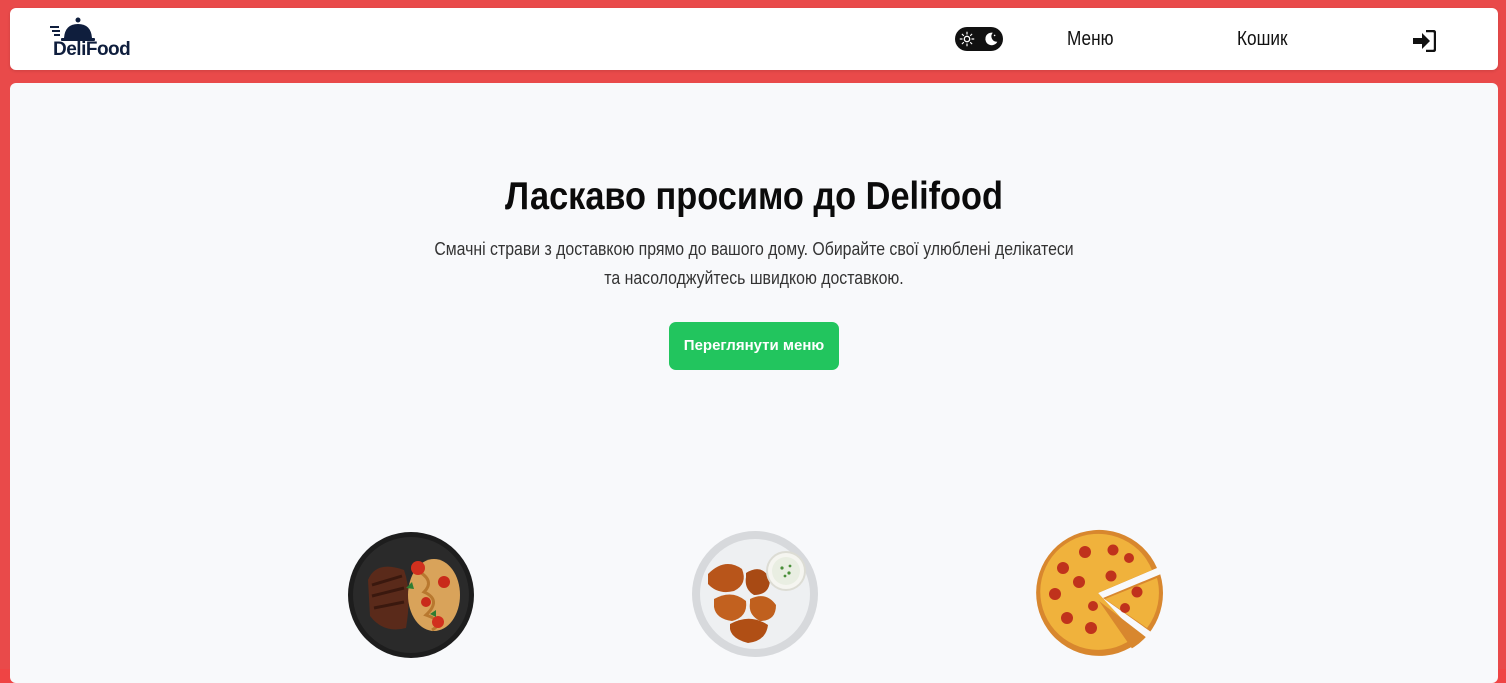 The width and height of the screenshot is (1506, 683). What do you see at coordinates (755, 594) in the screenshot?
I see `chicken-wings-plate-icon` at bounding box center [755, 594].